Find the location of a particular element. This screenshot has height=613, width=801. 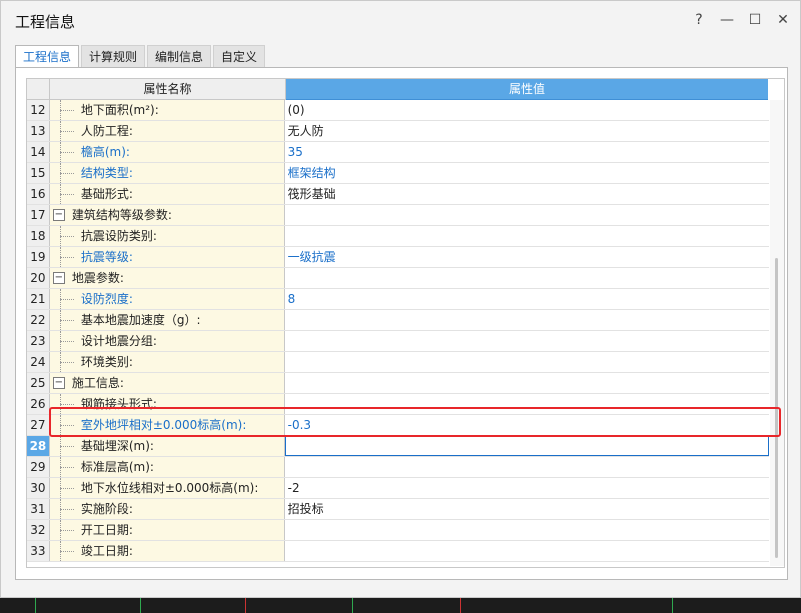

property-name-cell: 地下面积(m²): is located at coordinates (167, 110).